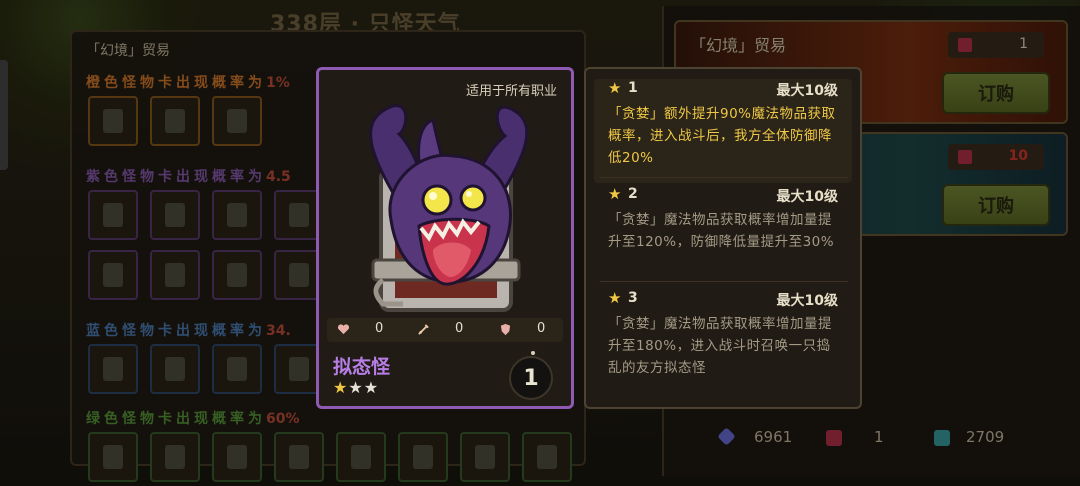 This screenshot has height=486, width=1080. What do you see at coordinates (723, 195) in the screenshot?
I see `skill-header: ★ 2 最大10级` at bounding box center [723, 195].